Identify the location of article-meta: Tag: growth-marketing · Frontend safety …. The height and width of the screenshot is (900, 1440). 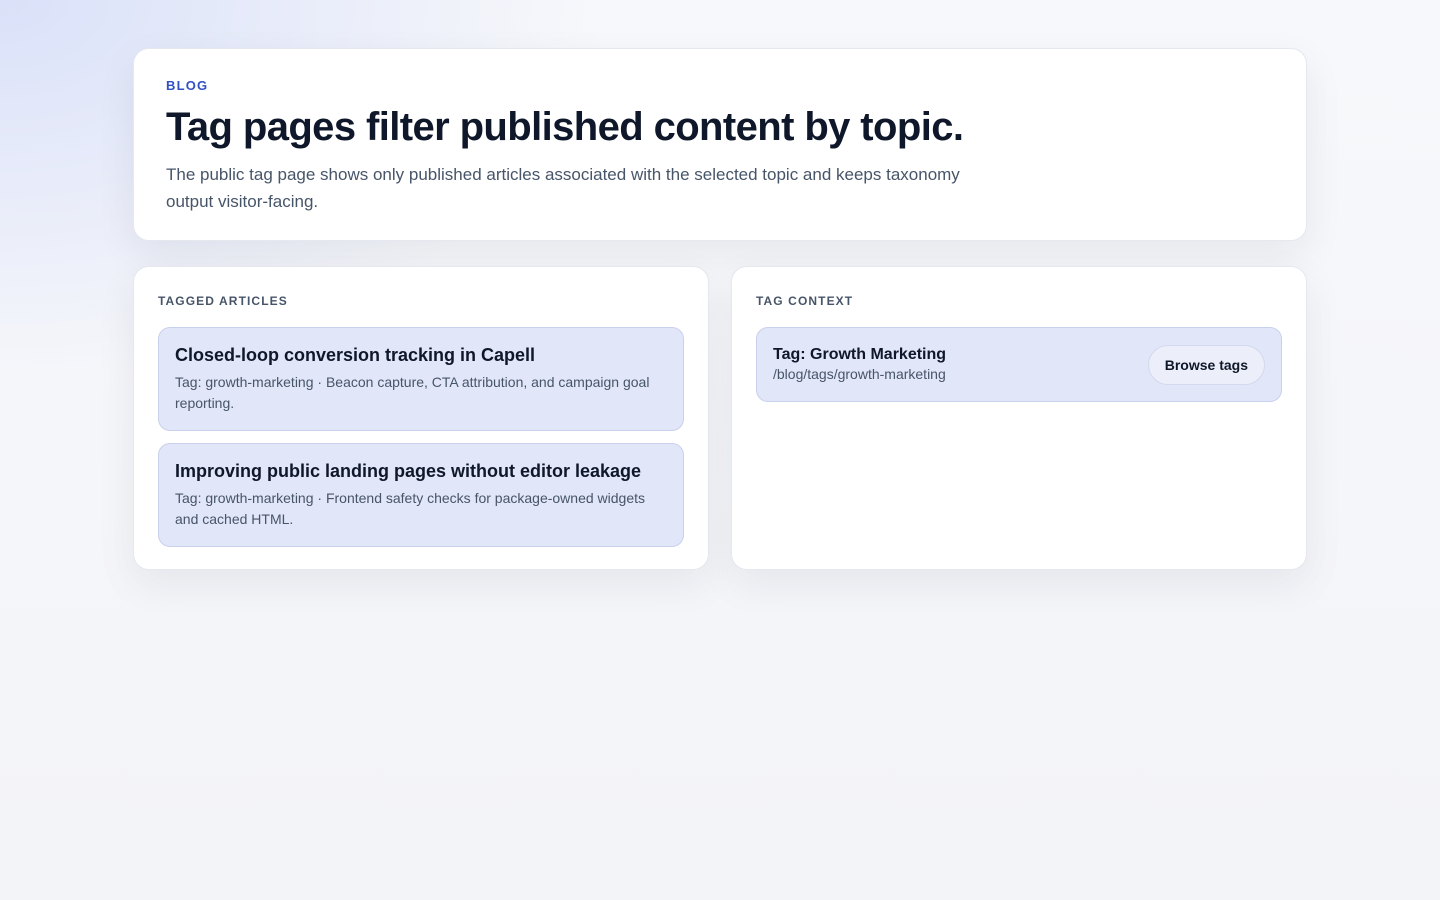
(410, 508).